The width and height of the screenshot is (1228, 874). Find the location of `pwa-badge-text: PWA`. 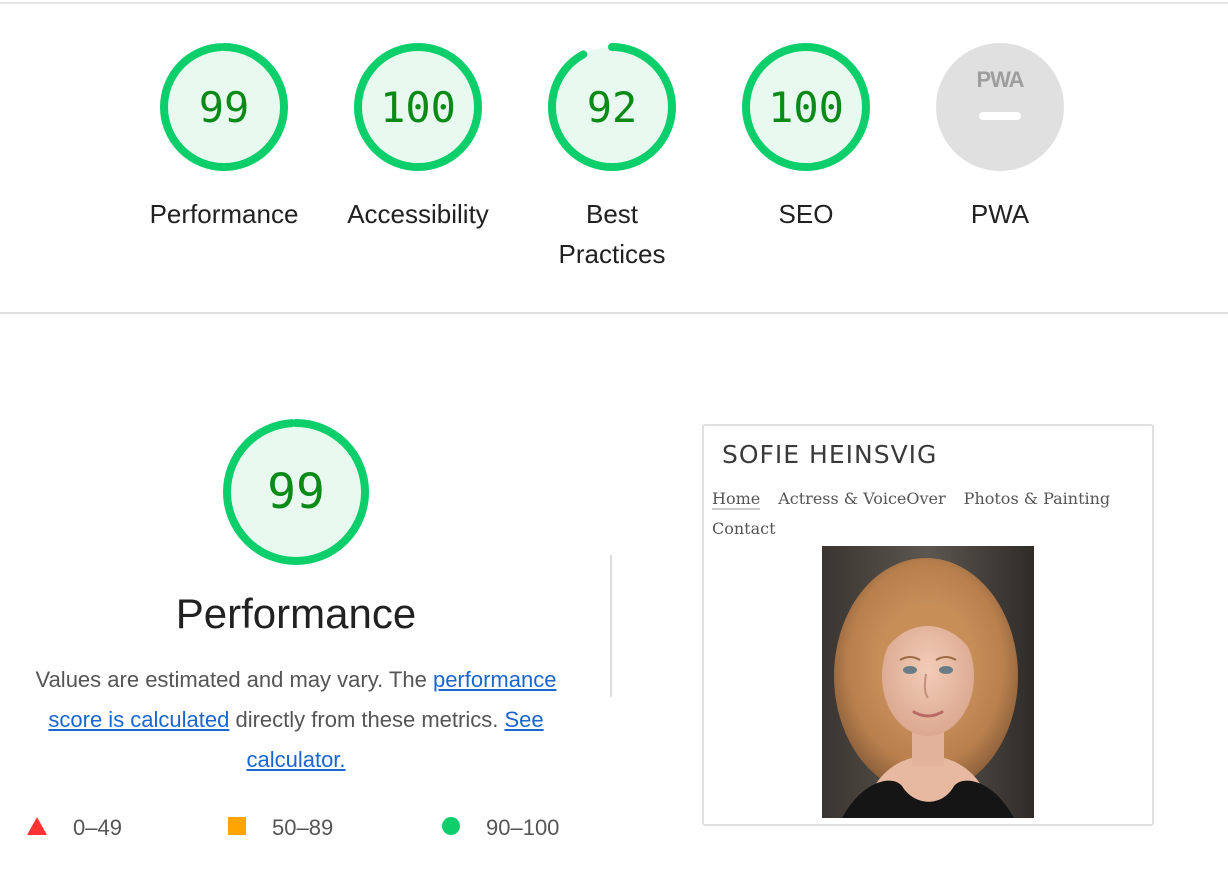

pwa-badge-text: PWA is located at coordinates (1000, 79).